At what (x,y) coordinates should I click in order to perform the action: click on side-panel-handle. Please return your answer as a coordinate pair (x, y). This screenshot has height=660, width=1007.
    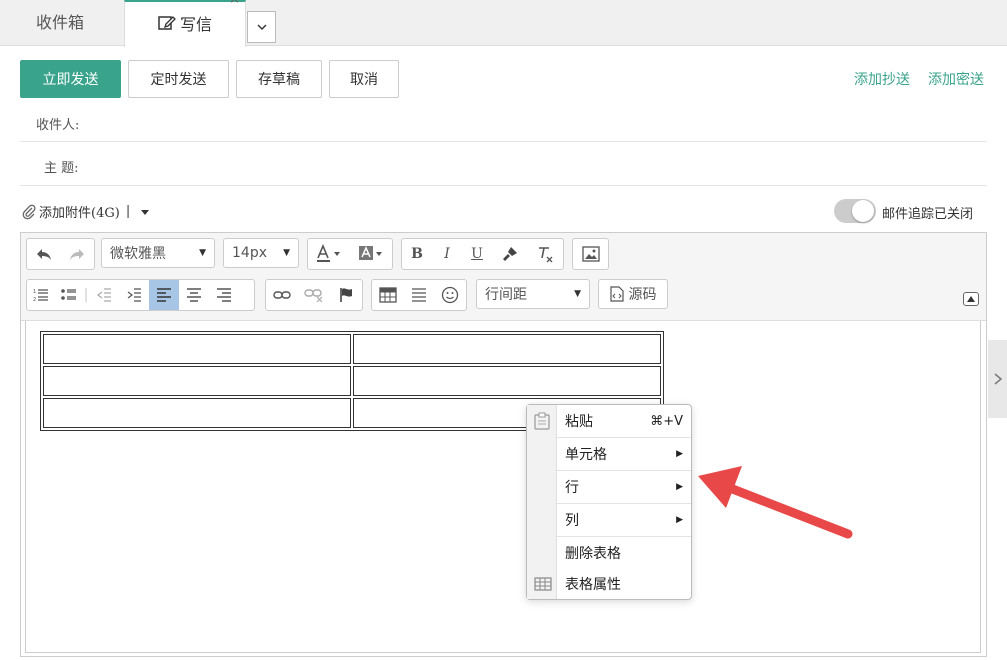
    Looking at the image, I should click on (997, 379).